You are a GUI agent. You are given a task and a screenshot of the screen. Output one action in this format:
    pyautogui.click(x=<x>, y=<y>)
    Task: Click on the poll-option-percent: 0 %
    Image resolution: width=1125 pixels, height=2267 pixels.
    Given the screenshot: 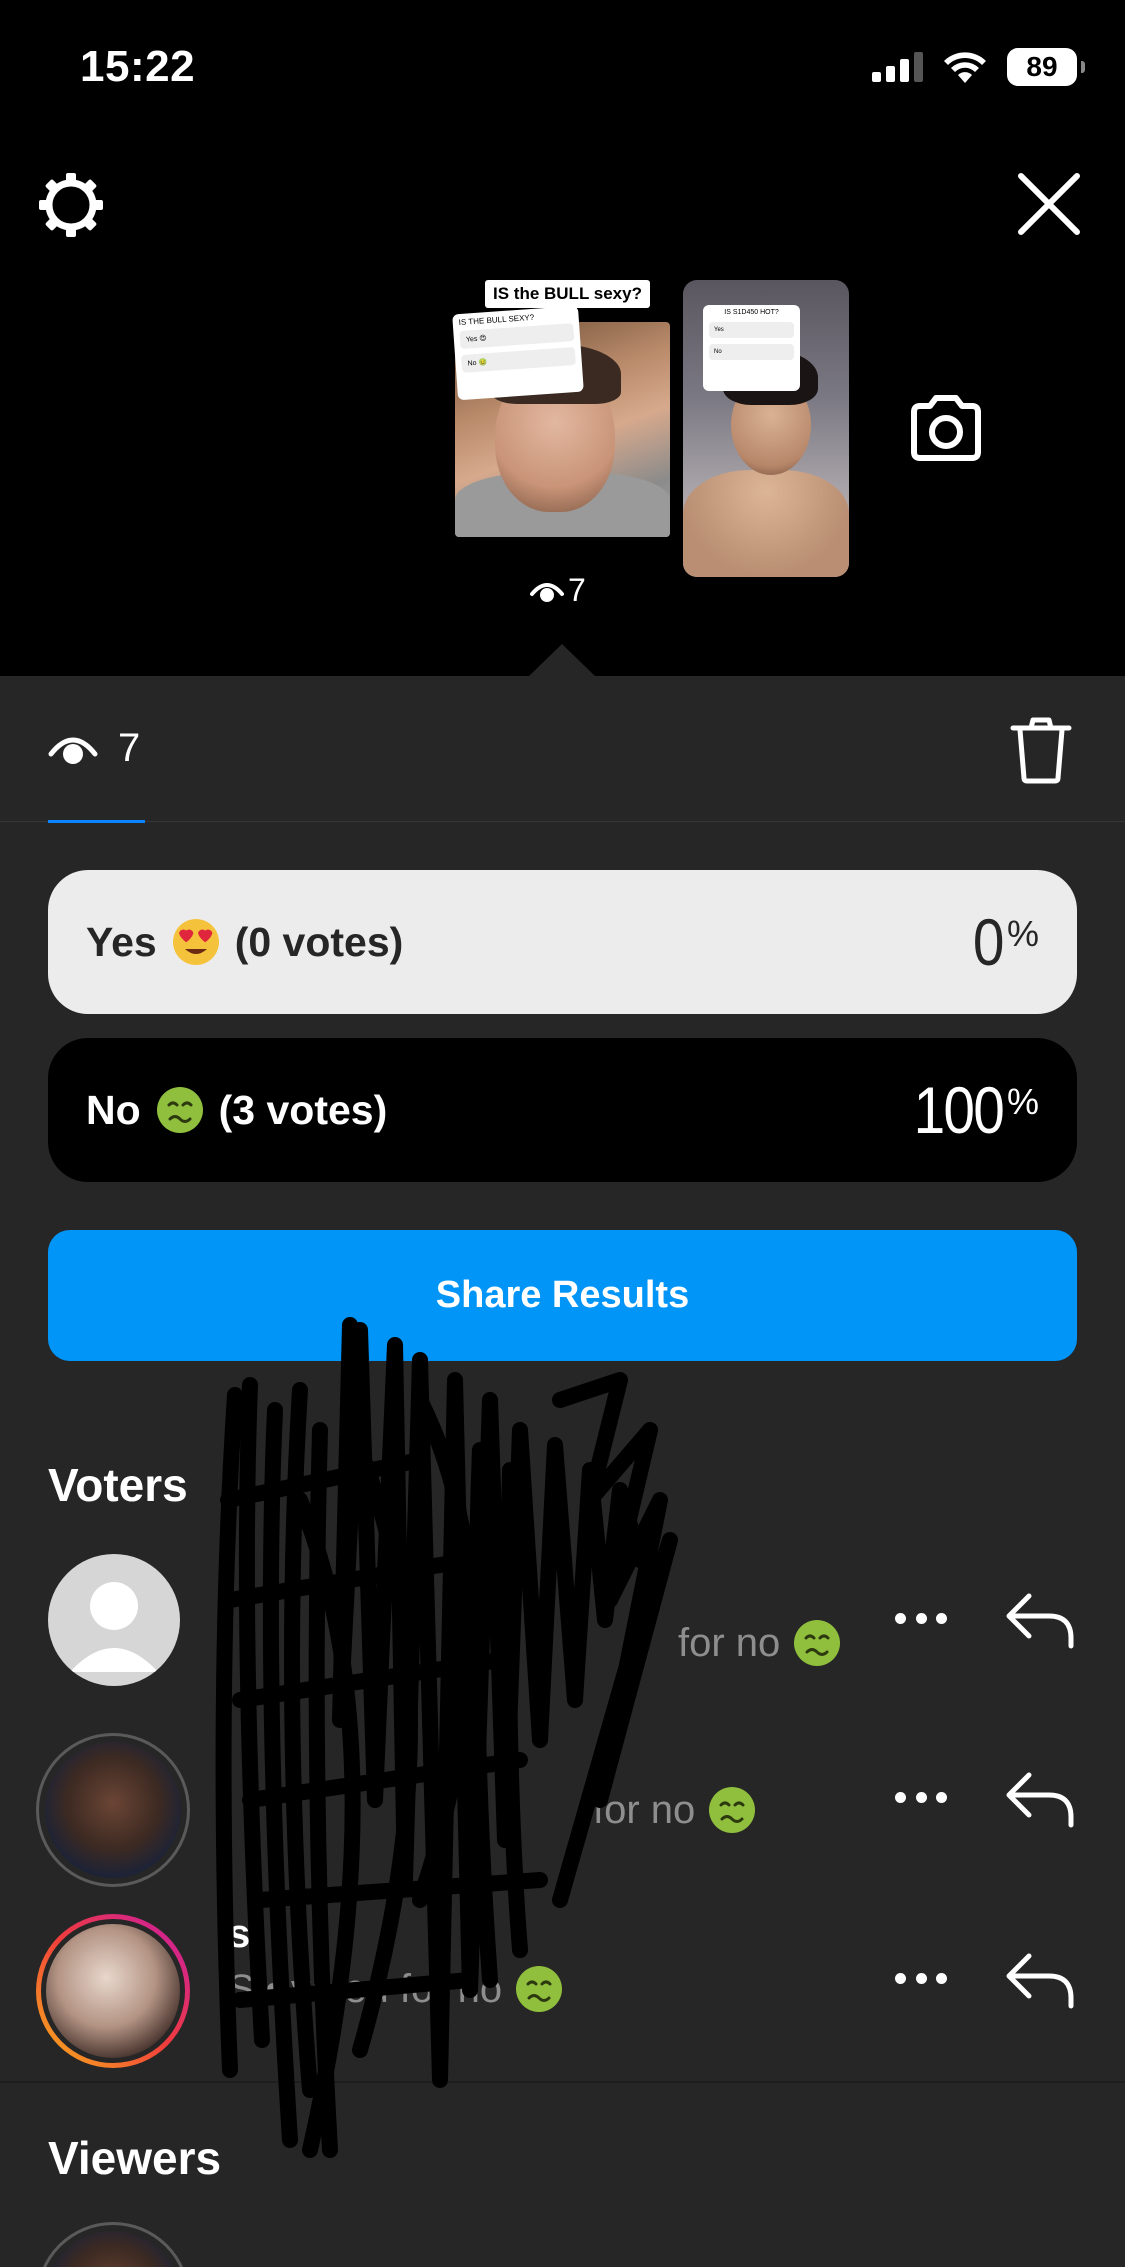 What is the action you would take?
    pyautogui.click(x=1003, y=942)
    